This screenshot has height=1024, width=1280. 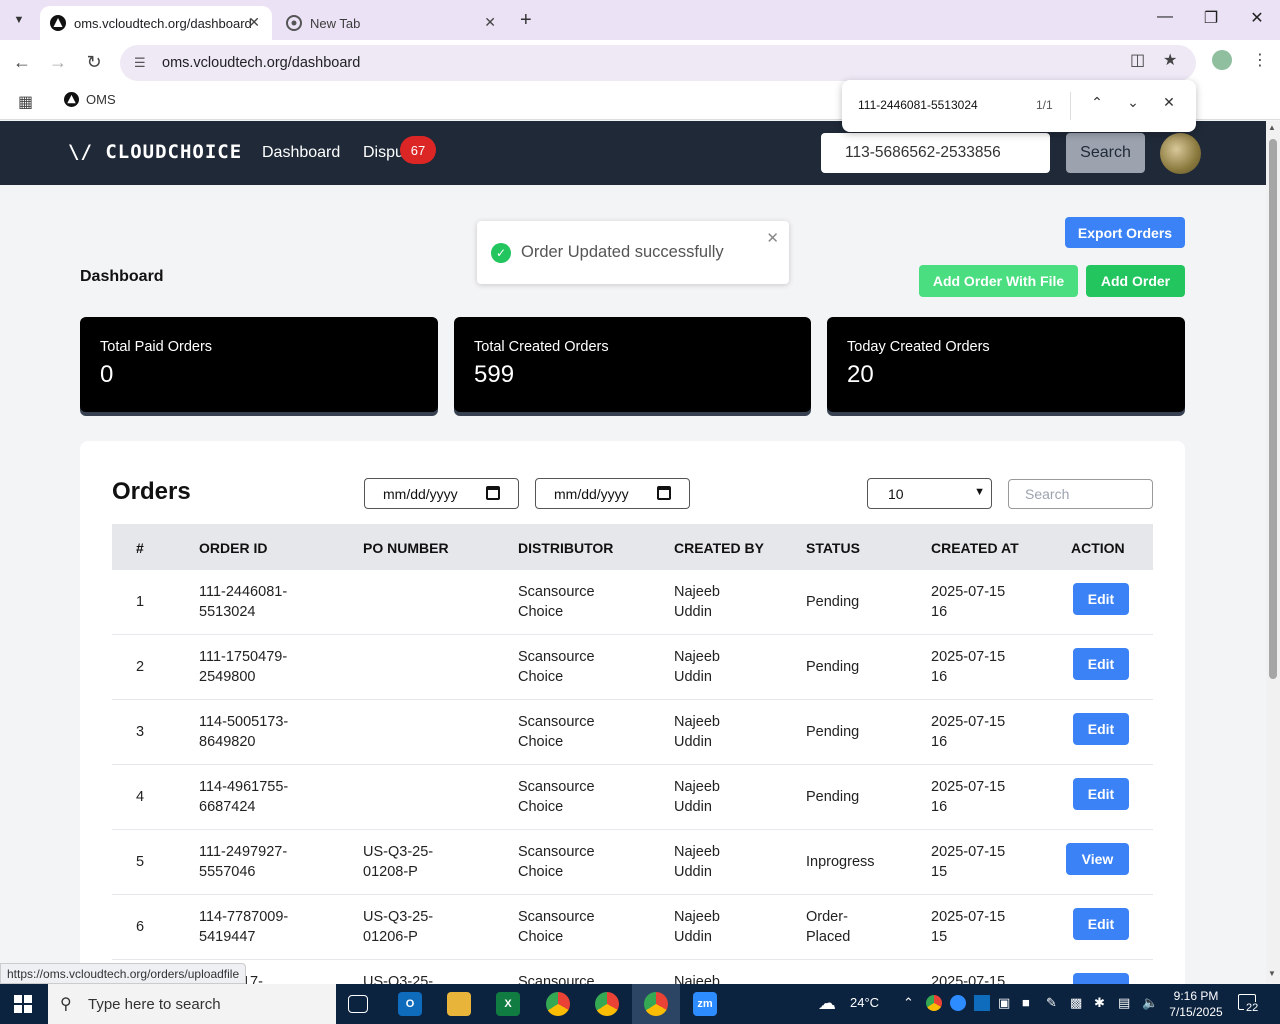 What do you see at coordinates (1180, 153) in the screenshot?
I see `user-avatar` at bounding box center [1180, 153].